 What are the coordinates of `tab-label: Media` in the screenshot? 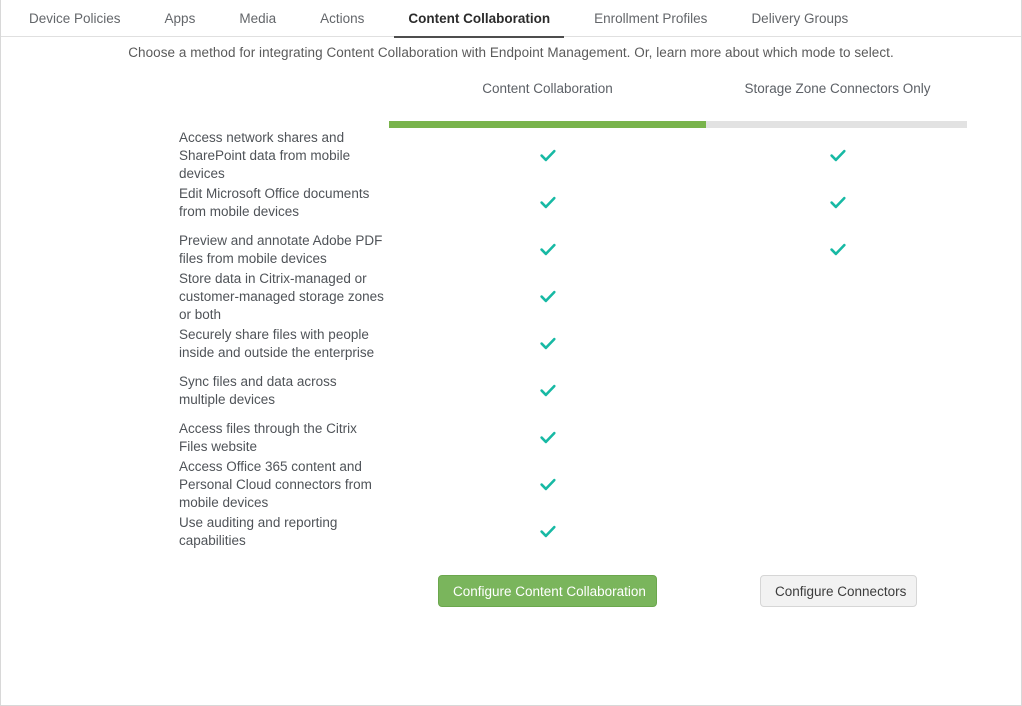 It's located at (258, 18).